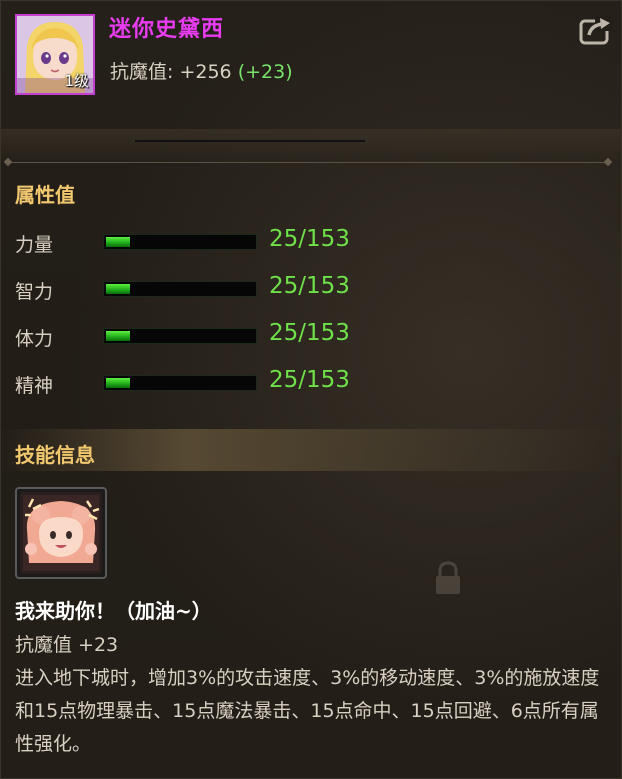  What do you see at coordinates (167, 29) in the screenshot?
I see `pet-name: 迷你史黛西` at bounding box center [167, 29].